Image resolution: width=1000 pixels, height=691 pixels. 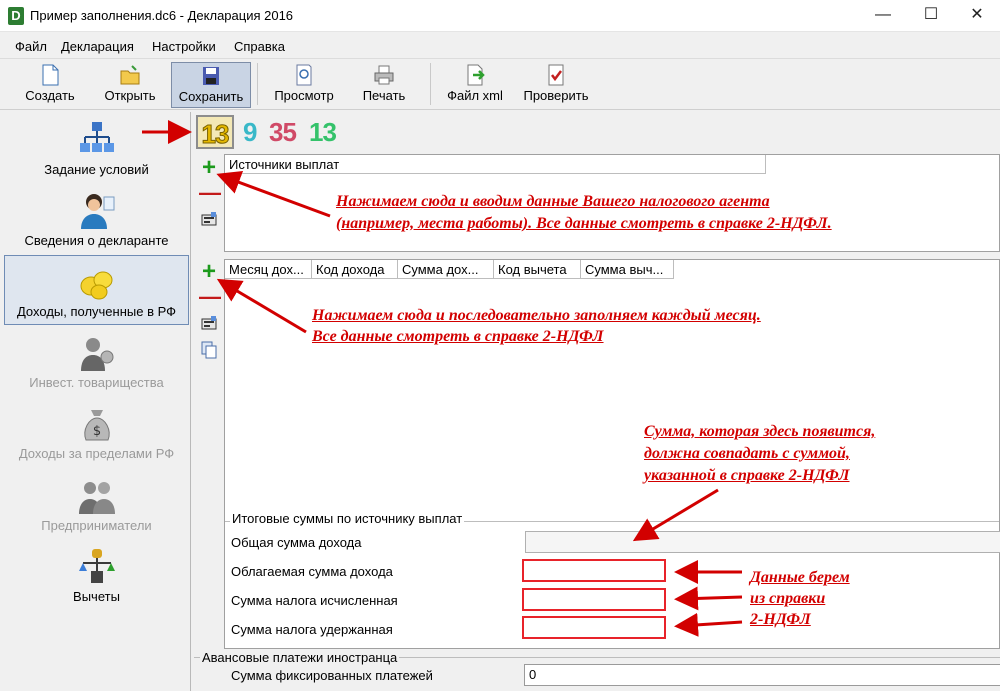 What do you see at coordinates (259, 46) in the screenshot?
I see `menu-help: Справка` at bounding box center [259, 46].